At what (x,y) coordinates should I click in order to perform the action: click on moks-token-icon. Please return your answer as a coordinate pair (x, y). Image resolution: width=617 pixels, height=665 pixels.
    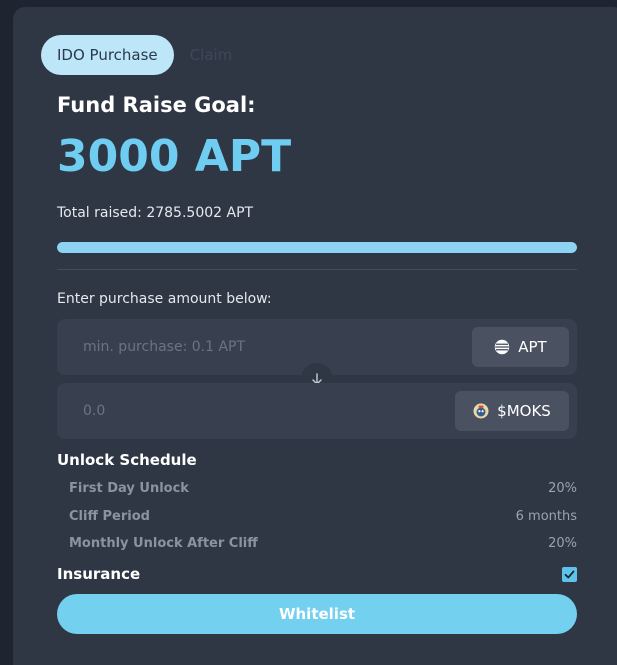
    Looking at the image, I should click on (481, 411).